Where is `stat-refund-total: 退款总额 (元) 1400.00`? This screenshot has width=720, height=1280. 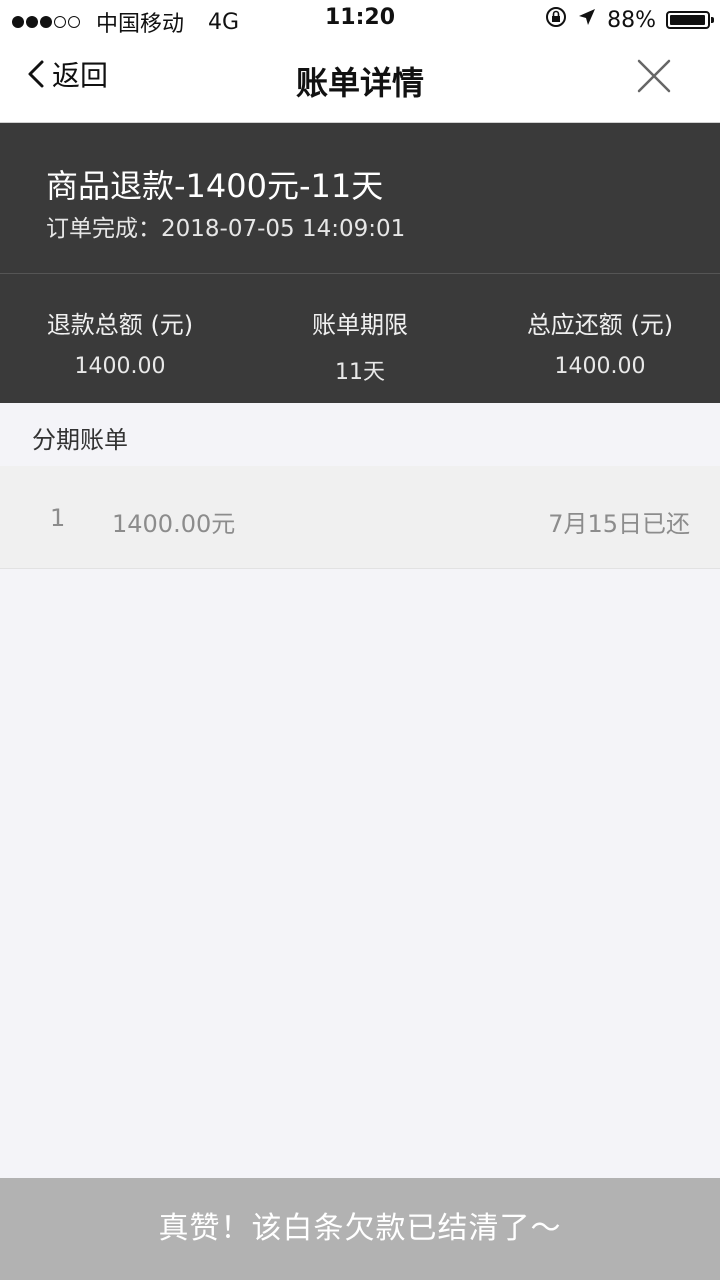 stat-refund-total: 退款总额 (元) 1400.00 is located at coordinates (120, 338).